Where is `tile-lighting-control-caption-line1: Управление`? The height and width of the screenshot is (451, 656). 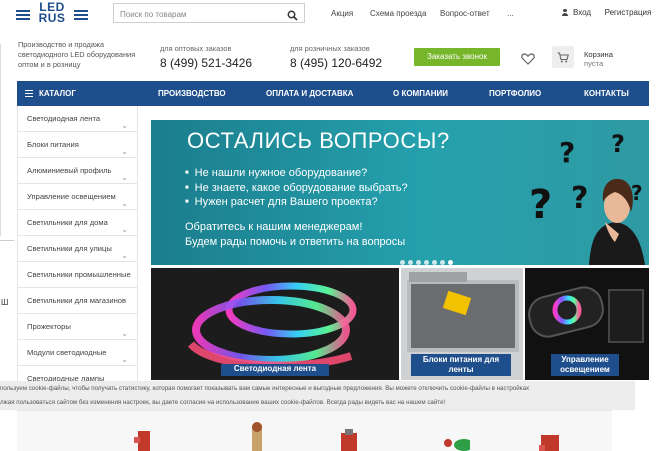 tile-lighting-control-caption-line1: Управление is located at coordinates (585, 359).